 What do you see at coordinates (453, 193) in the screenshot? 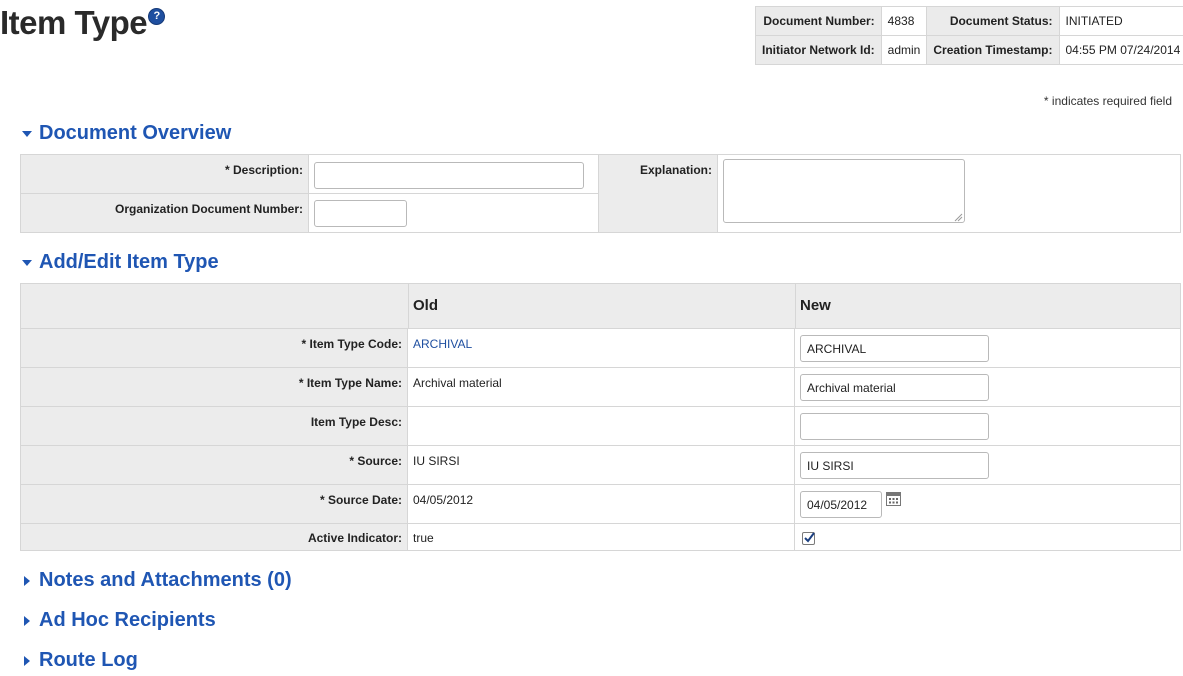
I see `divider` at bounding box center [453, 193].